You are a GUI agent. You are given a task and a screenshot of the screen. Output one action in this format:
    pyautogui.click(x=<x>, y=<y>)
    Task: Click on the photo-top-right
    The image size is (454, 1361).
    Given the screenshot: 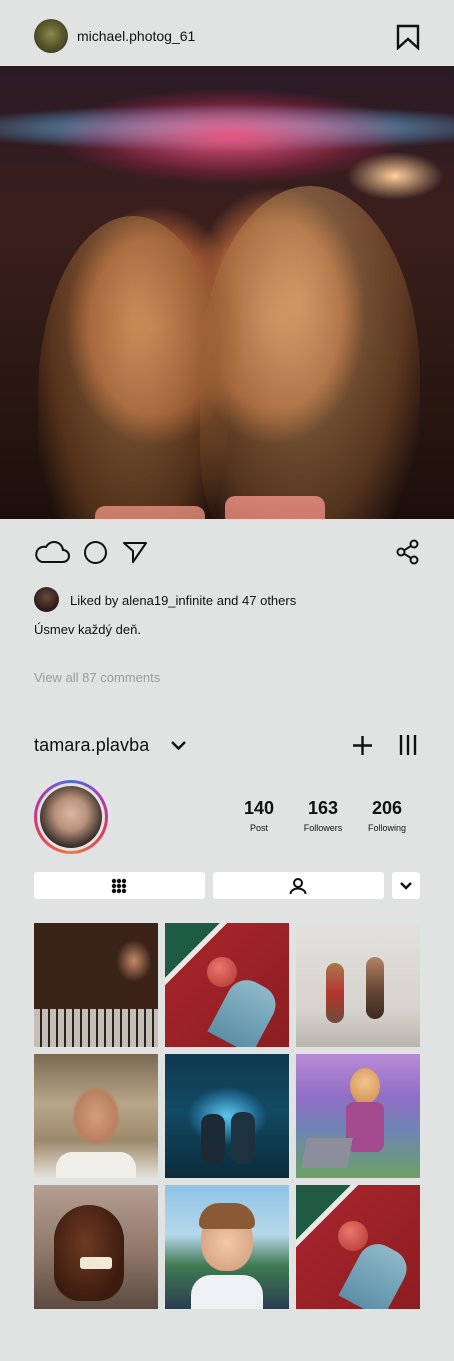 What is the action you would take?
    pyautogui.click(x=275, y=507)
    